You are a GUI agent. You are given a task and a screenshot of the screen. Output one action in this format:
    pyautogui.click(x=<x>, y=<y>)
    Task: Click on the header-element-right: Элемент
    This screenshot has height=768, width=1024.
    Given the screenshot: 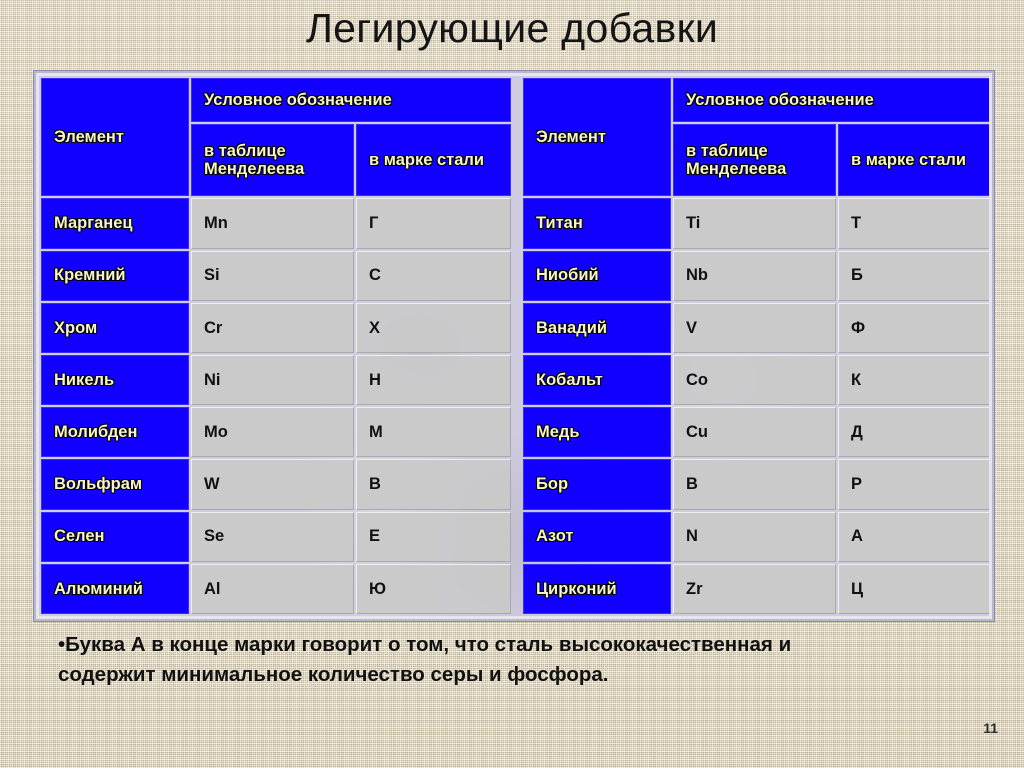 What is the action you would take?
    pyautogui.click(x=597, y=137)
    